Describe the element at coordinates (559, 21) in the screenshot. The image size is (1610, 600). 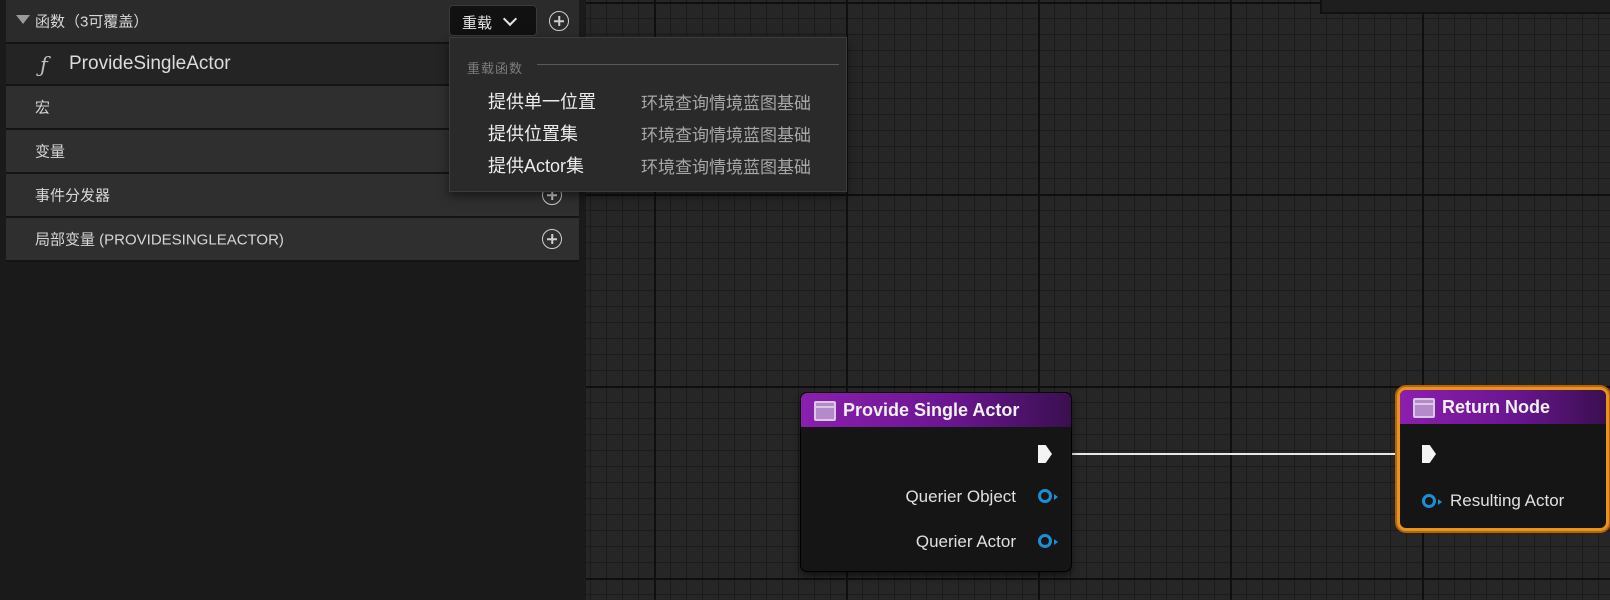
I see `add-function-icon` at that location.